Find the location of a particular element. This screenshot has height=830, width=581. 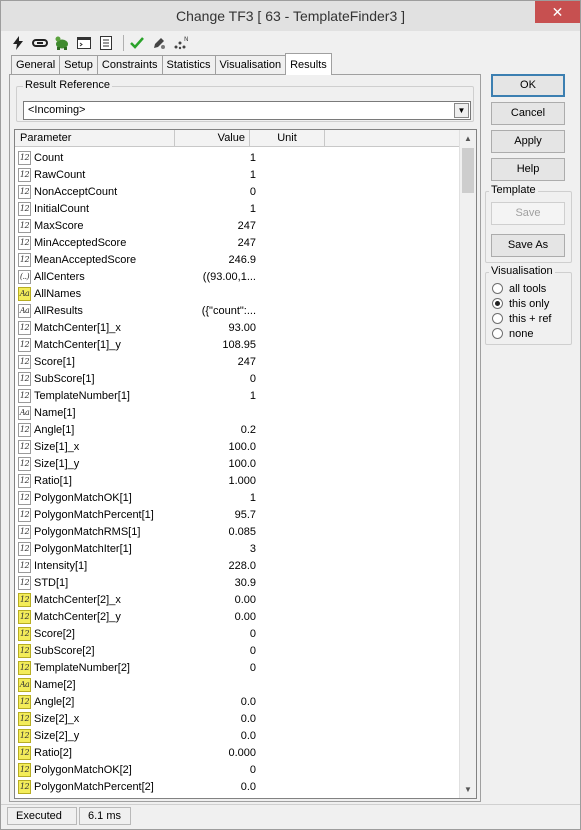

tab-visualisation: Visualisation is located at coordinates (250, 65).